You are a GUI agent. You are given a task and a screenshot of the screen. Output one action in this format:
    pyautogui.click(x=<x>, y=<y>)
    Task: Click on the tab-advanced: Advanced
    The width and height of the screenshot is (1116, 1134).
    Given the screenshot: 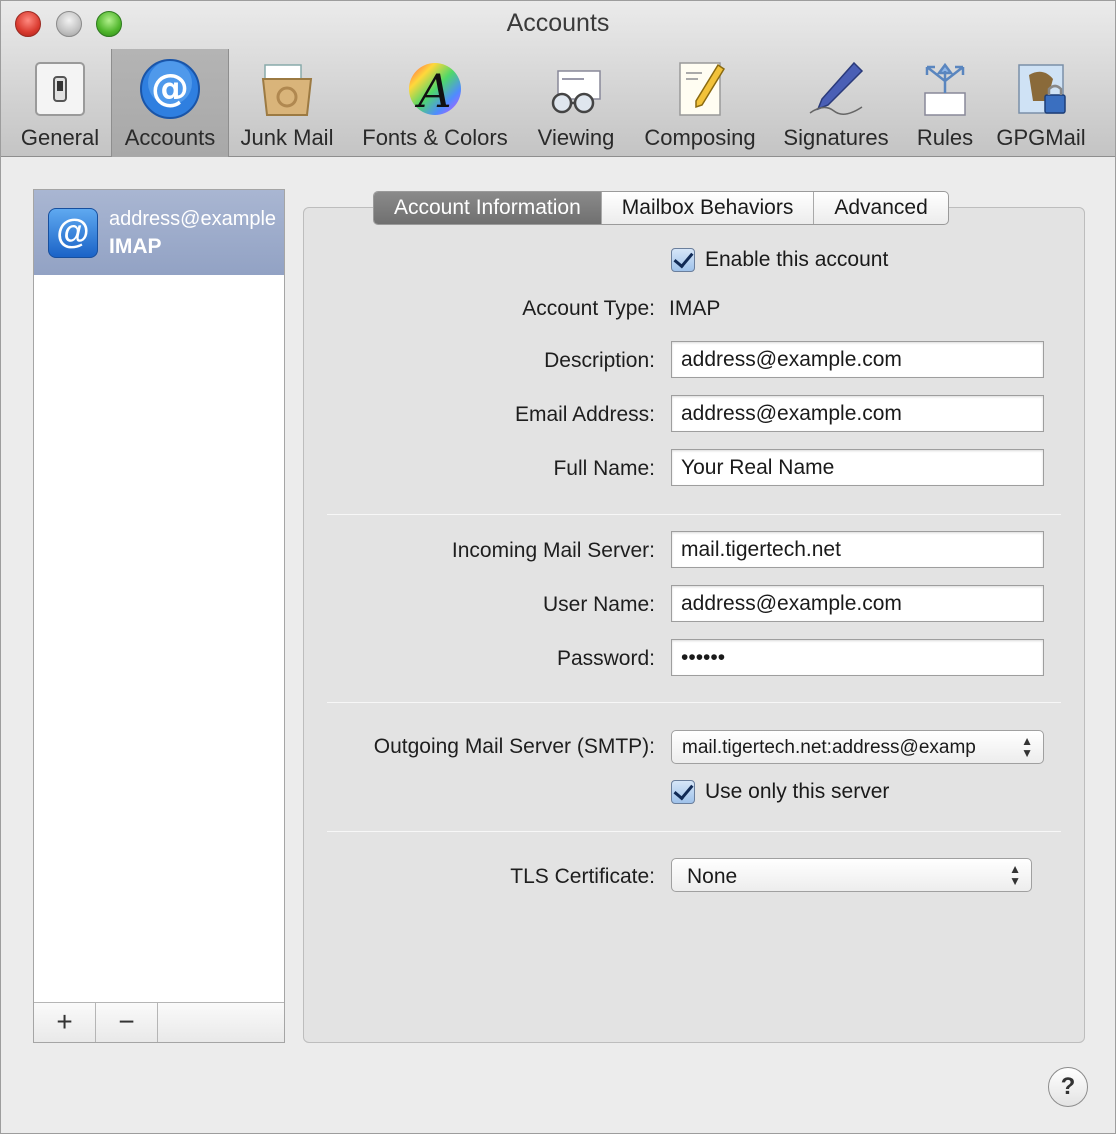 What is the action you would take?
    pyautogui.click(x=880, y=208)
    